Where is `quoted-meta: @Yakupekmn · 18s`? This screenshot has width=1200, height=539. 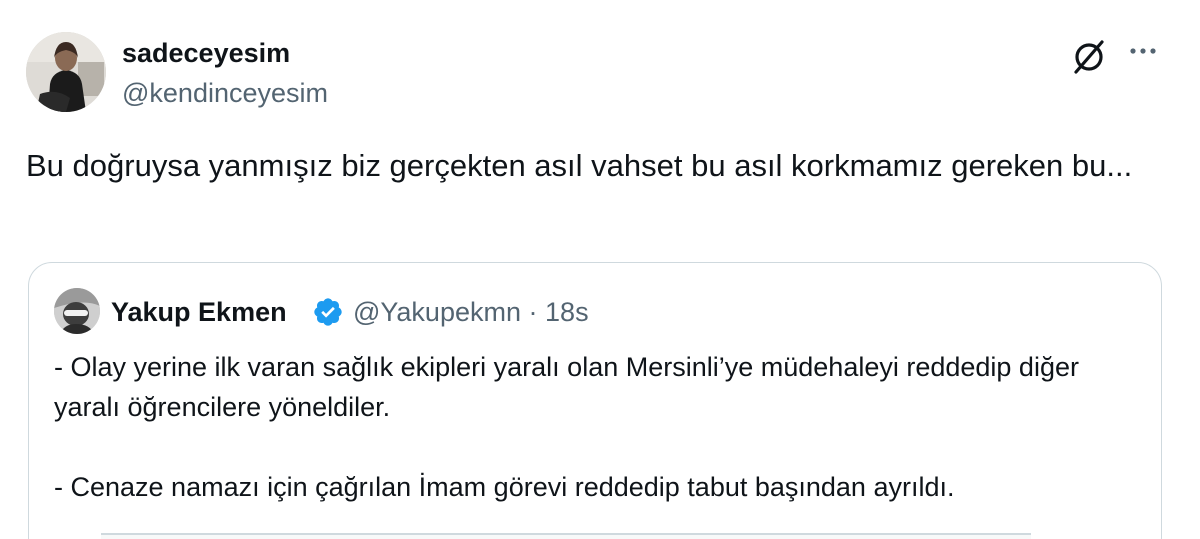
quoted-meta: @Yakupekmn · 18s is located at coordinates (471, 312).